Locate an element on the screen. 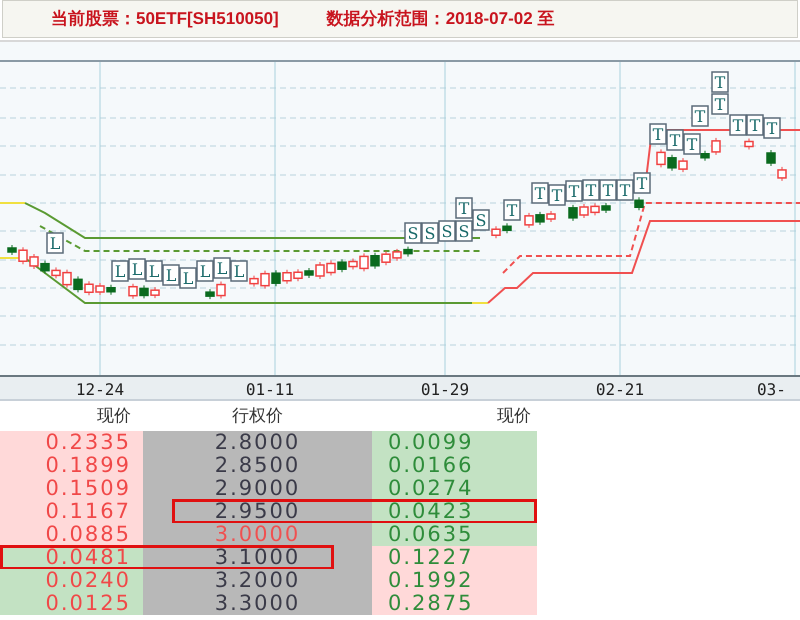 The width and height of the screenshot is (800, 620). range-label: 数据分析范围： is located at coordinates (386, 19).